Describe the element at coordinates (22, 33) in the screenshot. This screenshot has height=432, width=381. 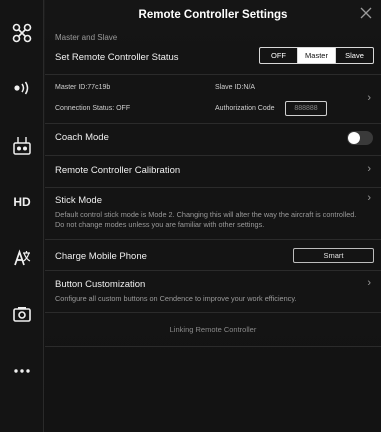
I see `aircraft-icon` at that location.